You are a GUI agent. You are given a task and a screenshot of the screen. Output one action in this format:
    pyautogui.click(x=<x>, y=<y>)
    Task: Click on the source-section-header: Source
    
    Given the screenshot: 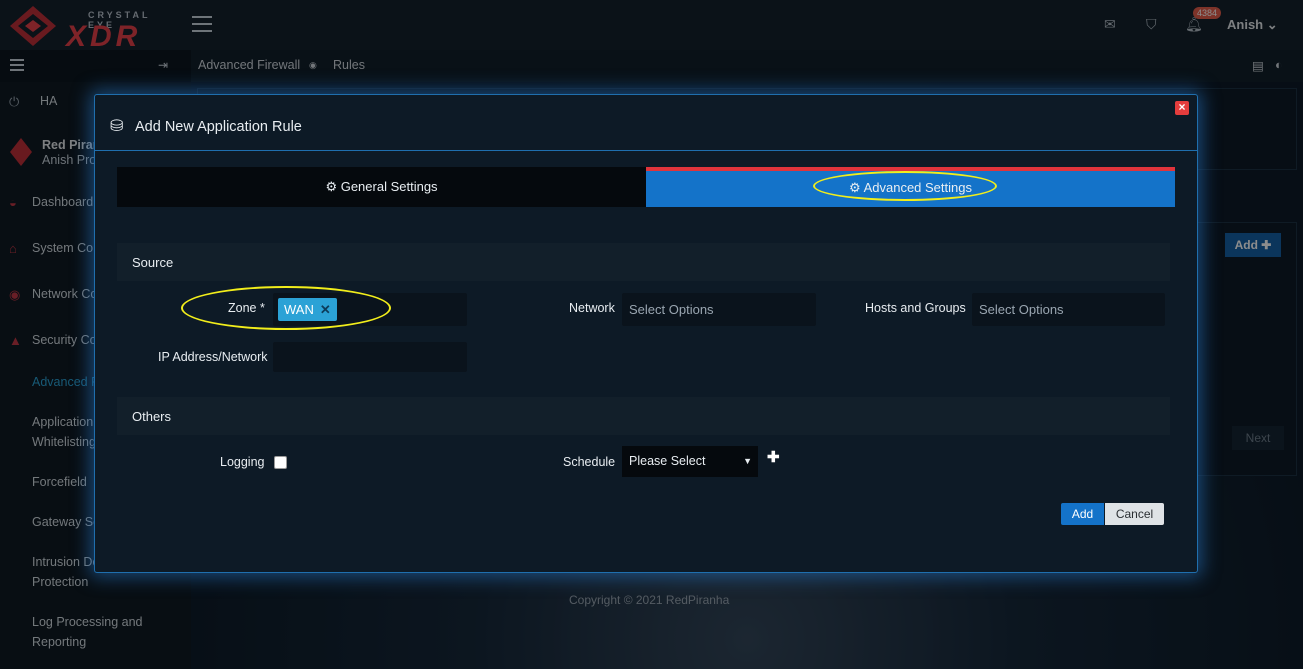 What is the action you would take?
    pyautogui.click(x=643, y=262)
    